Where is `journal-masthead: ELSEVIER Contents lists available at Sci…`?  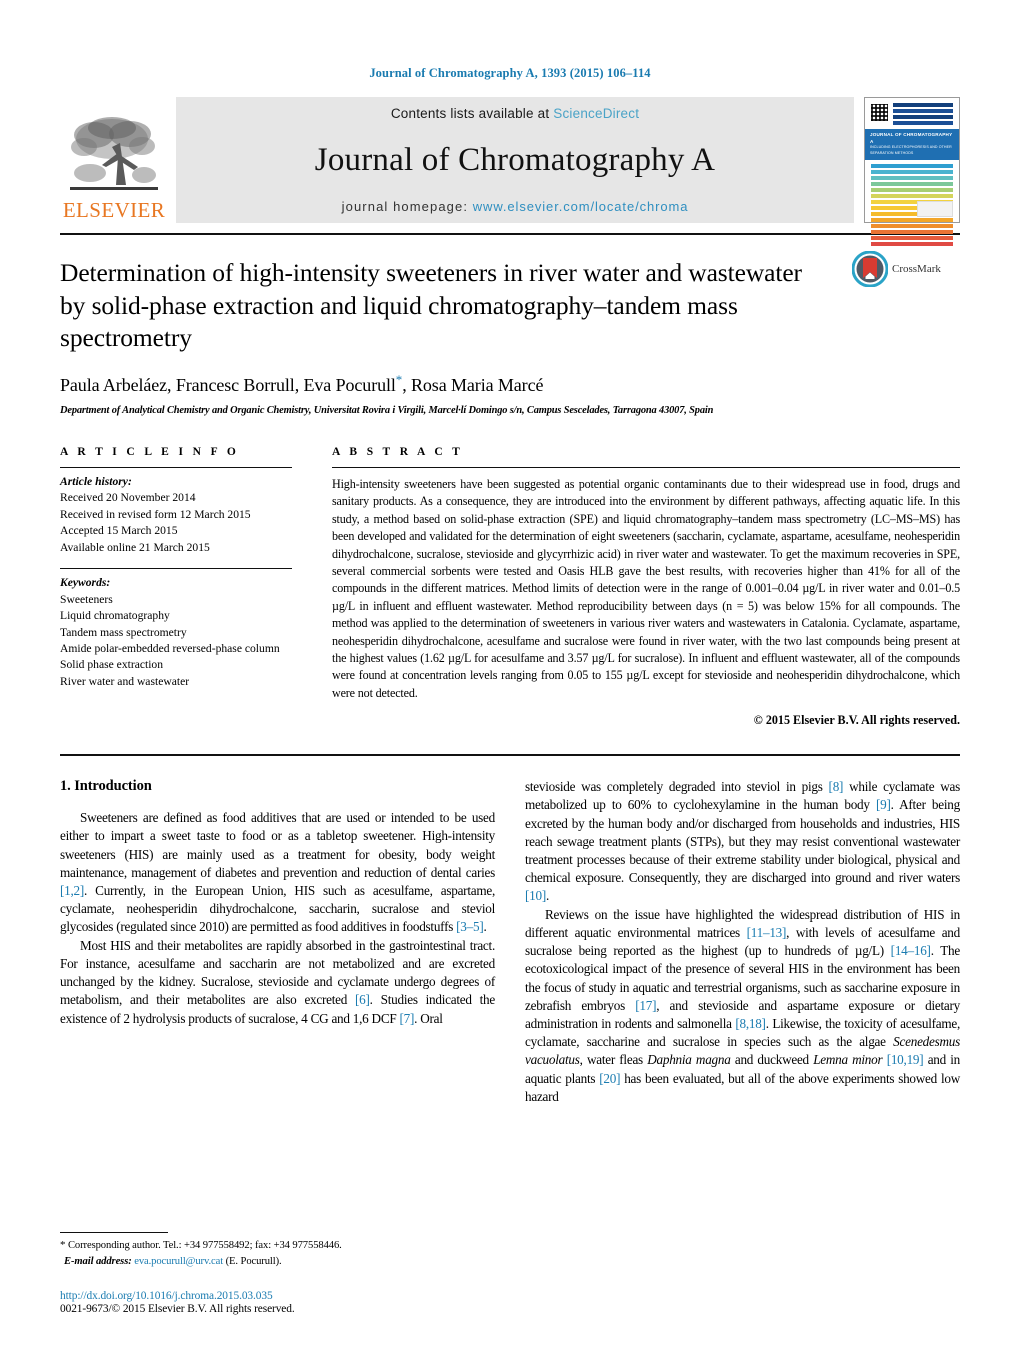
journal-masthead: ELSEVIER Contents lists available at Sci… is located at coordinates (510, 171).